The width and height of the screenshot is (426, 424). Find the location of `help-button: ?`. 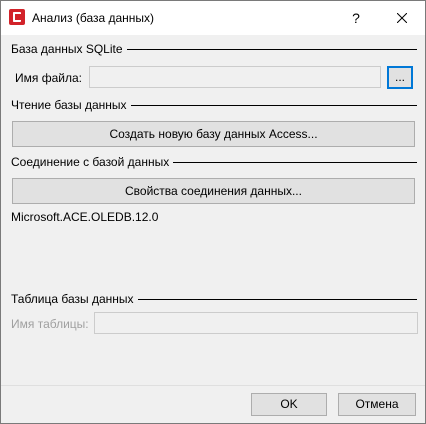

help-button: ? is located at coordinates (356, 18).